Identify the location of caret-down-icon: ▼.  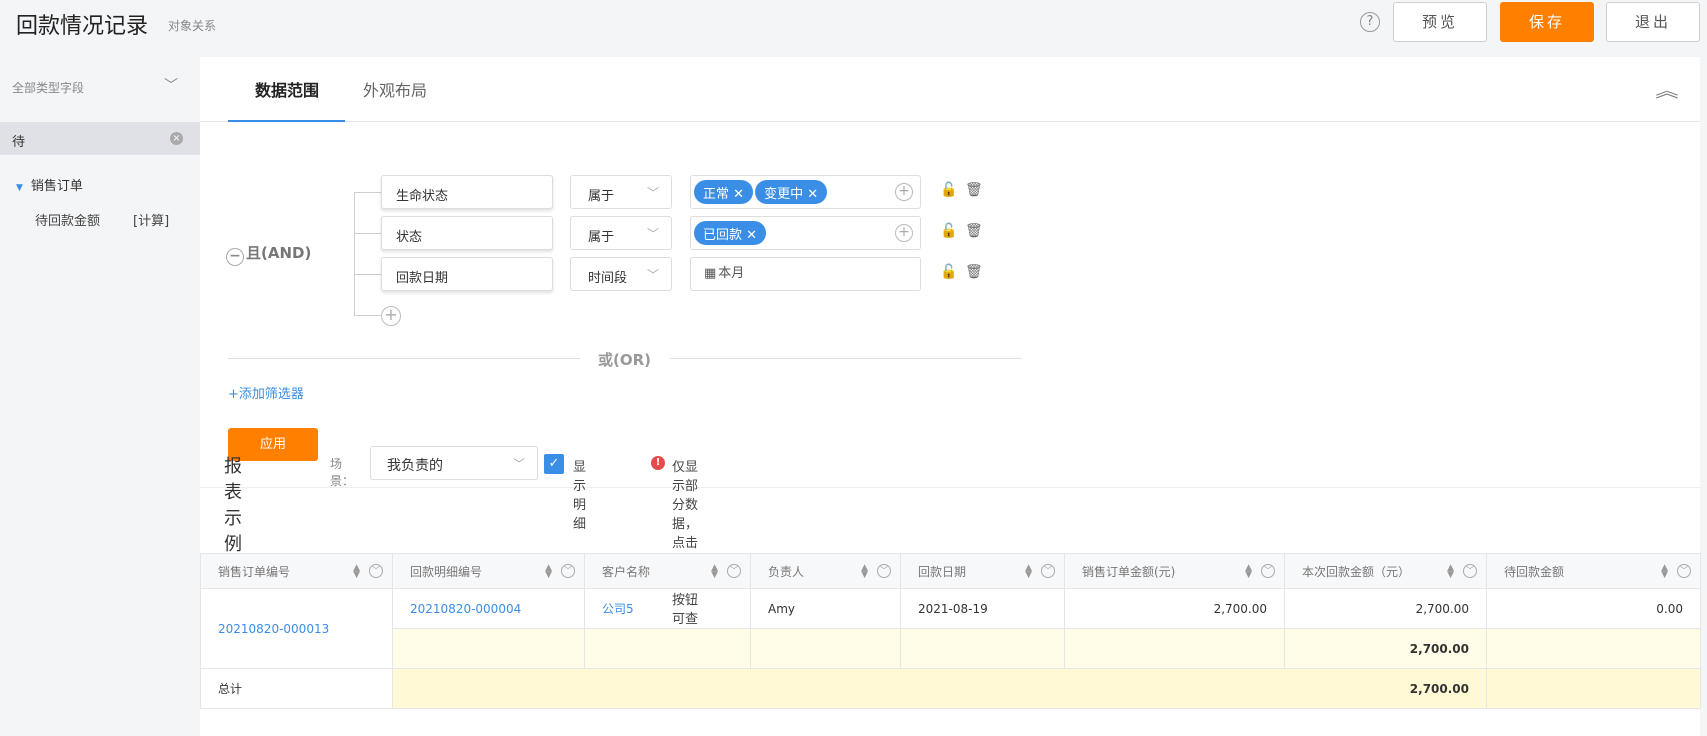
(19, 188).